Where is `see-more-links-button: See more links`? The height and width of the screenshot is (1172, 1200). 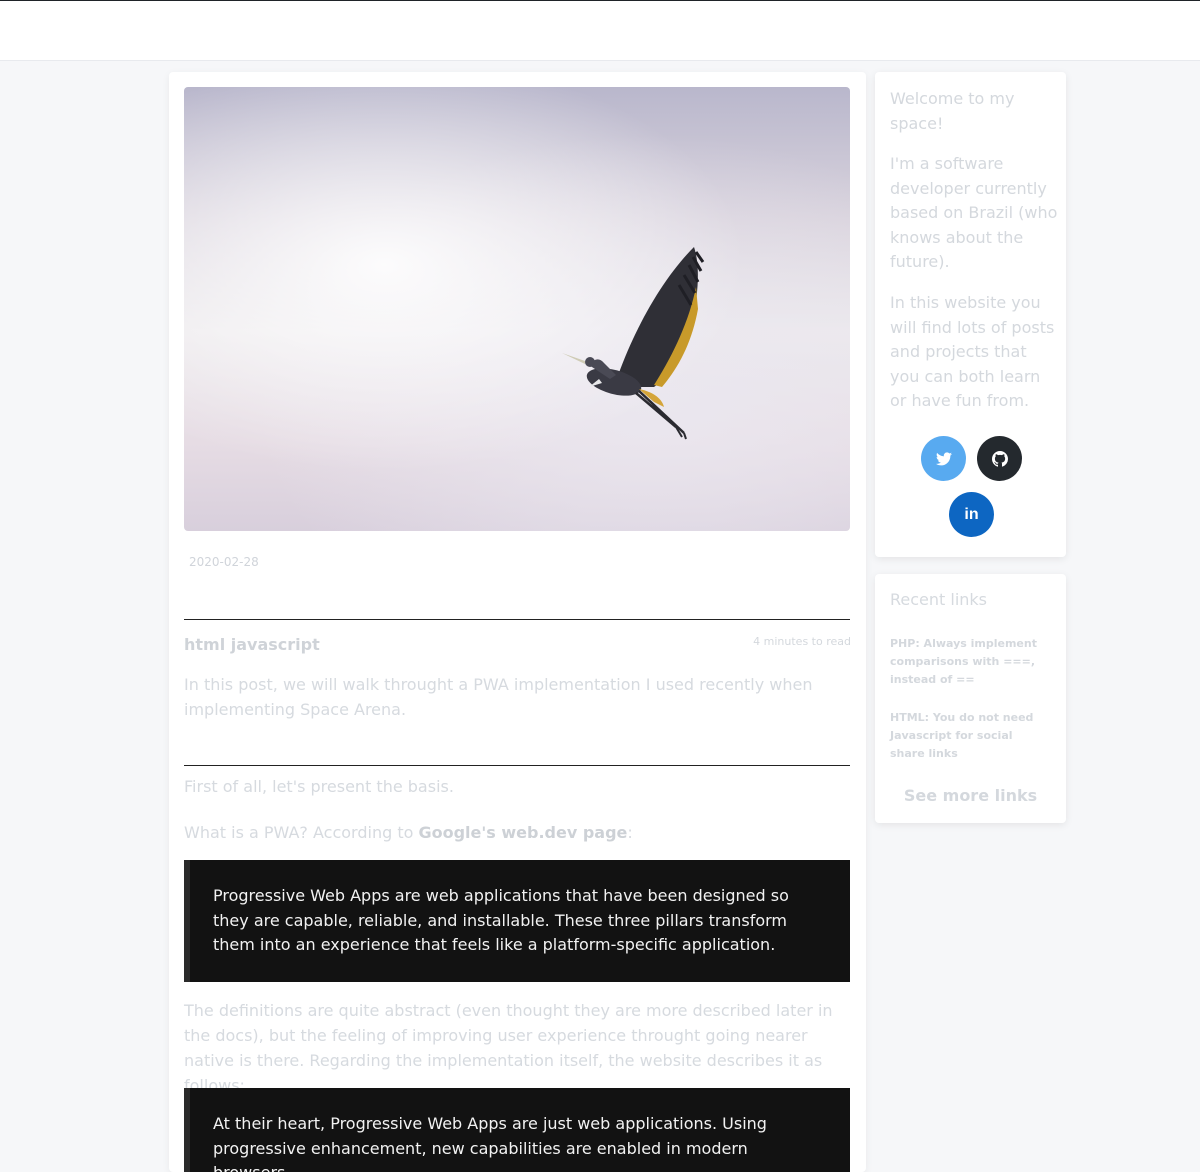 see-more-links-button: See more links is located at coordinates (970, 795).